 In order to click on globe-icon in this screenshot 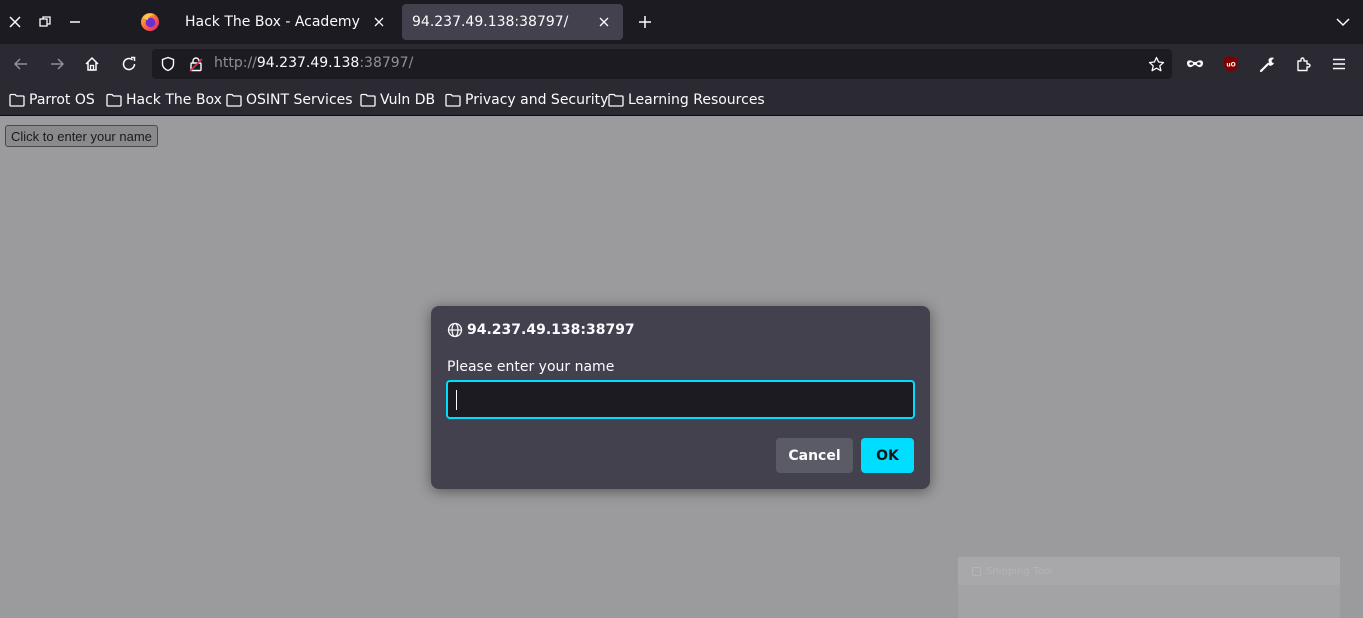, I will do `click(455, 330)`.